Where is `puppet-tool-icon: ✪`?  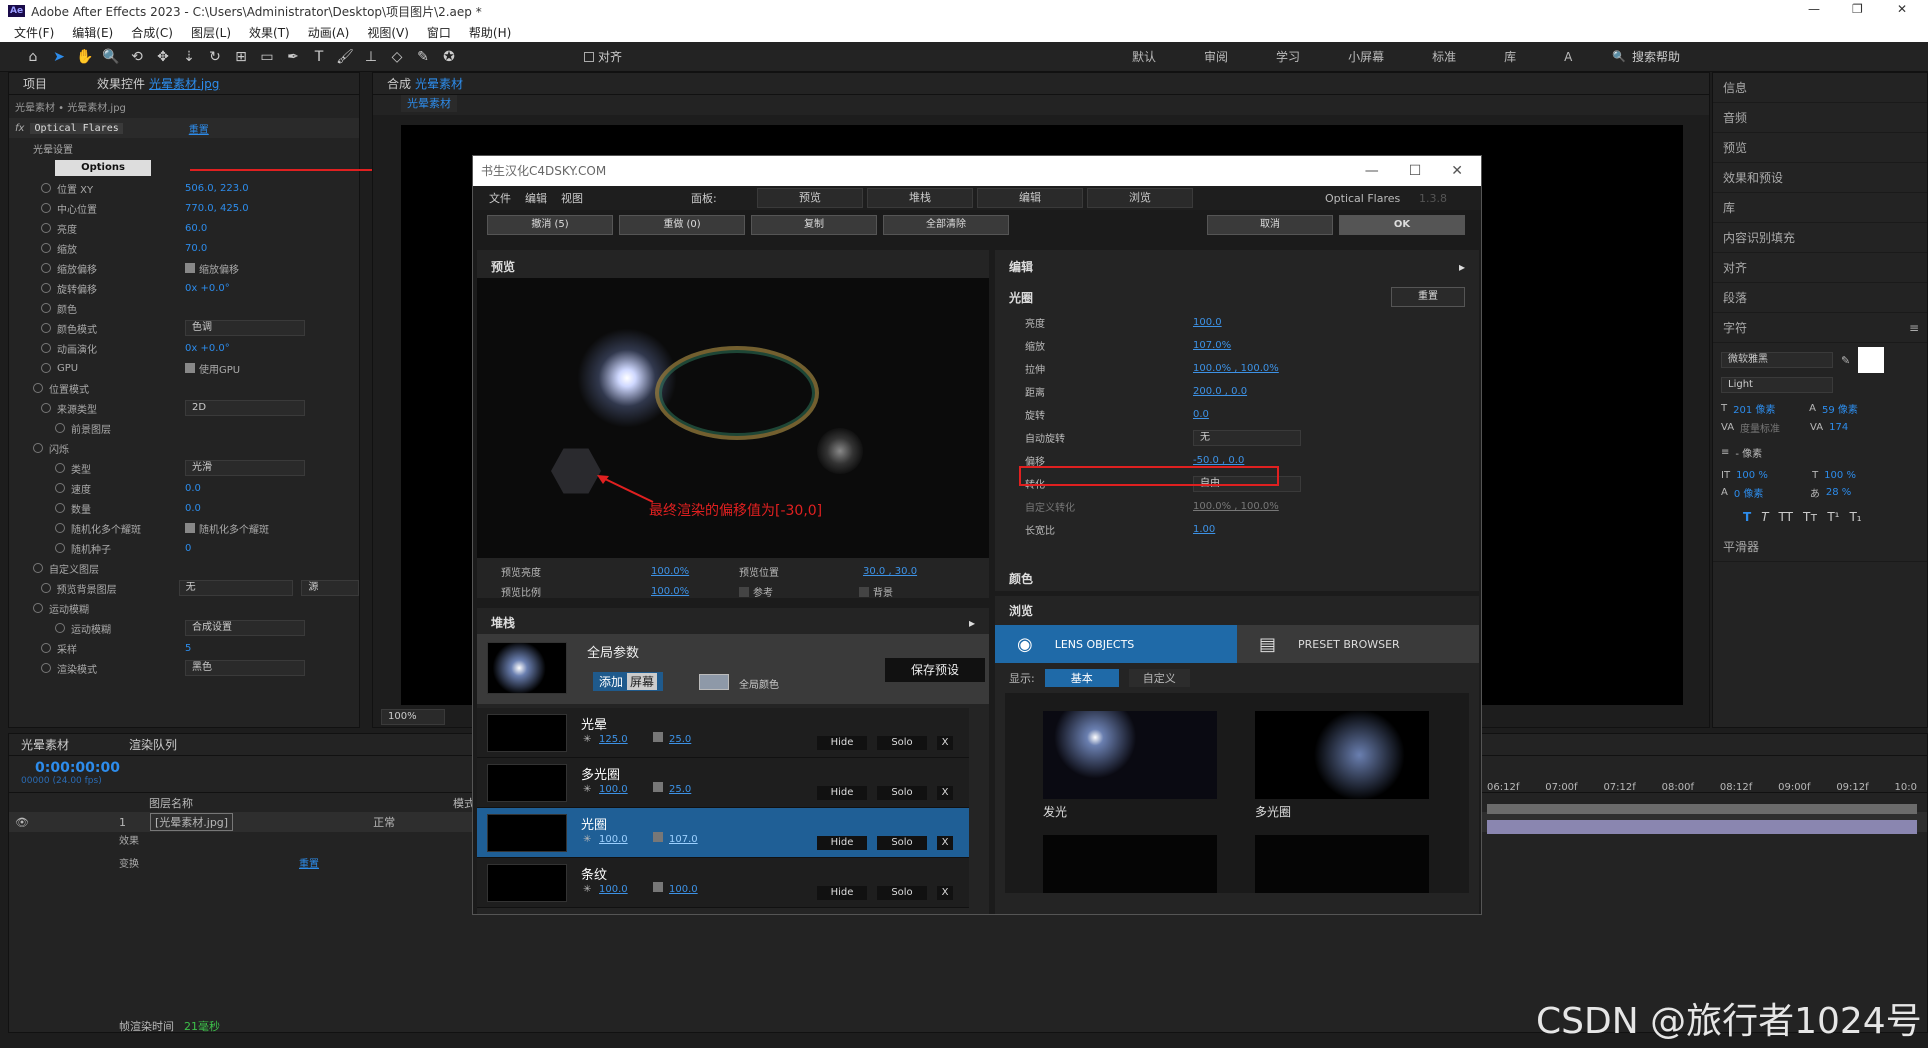 puppet-tool-icon: ✪ is located at coordinates (449, 57).